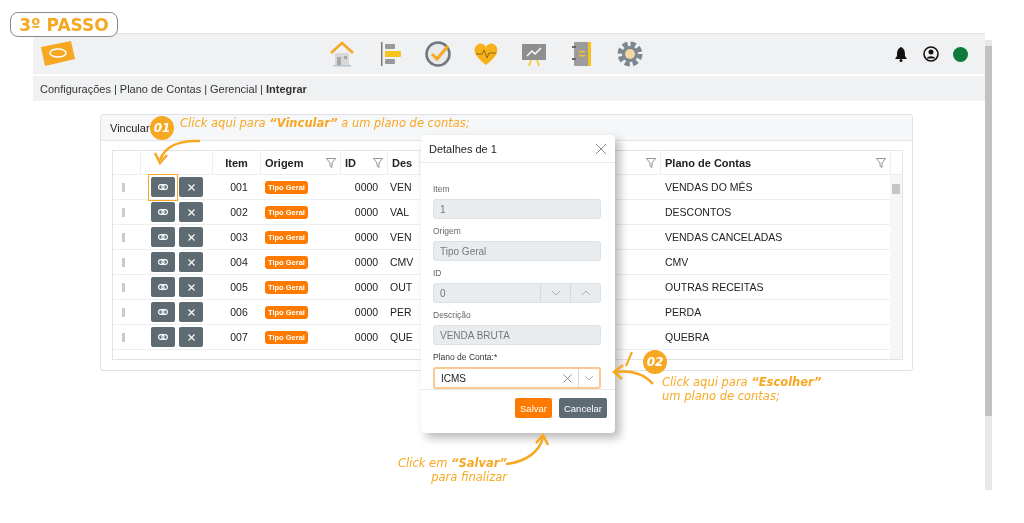 The height and width of the screenshot is (523, 1024). What do you see at coordinates (517, 209) in the screenshot?
I see `input-field: 1` at bounding box center [517, 209].